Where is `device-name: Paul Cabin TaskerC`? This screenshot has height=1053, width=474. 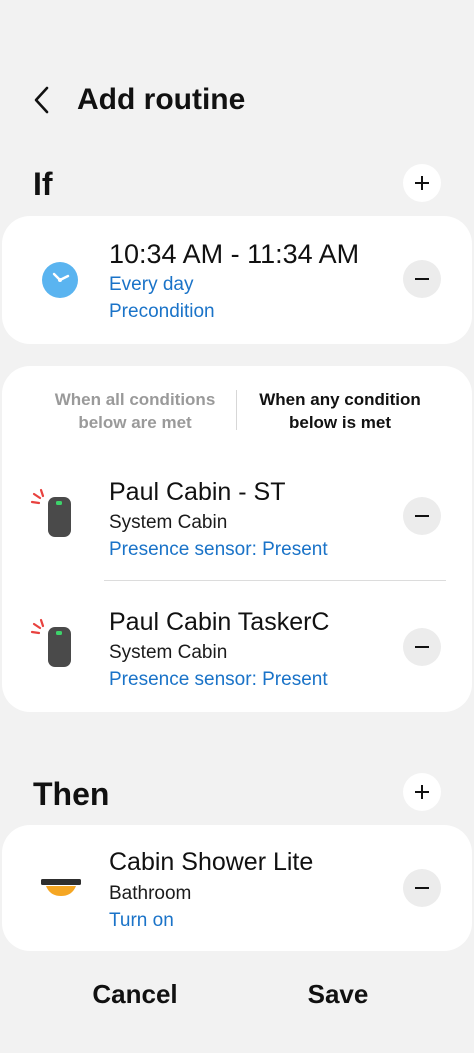
device-name: Paul Cabin TaskerC is located at coordinates (219, 622).